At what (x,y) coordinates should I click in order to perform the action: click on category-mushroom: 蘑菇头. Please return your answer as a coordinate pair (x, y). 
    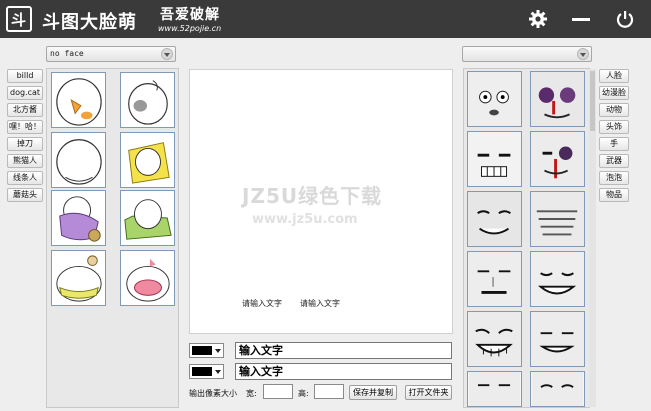
    Looking at the image, I should click on (25, 195).